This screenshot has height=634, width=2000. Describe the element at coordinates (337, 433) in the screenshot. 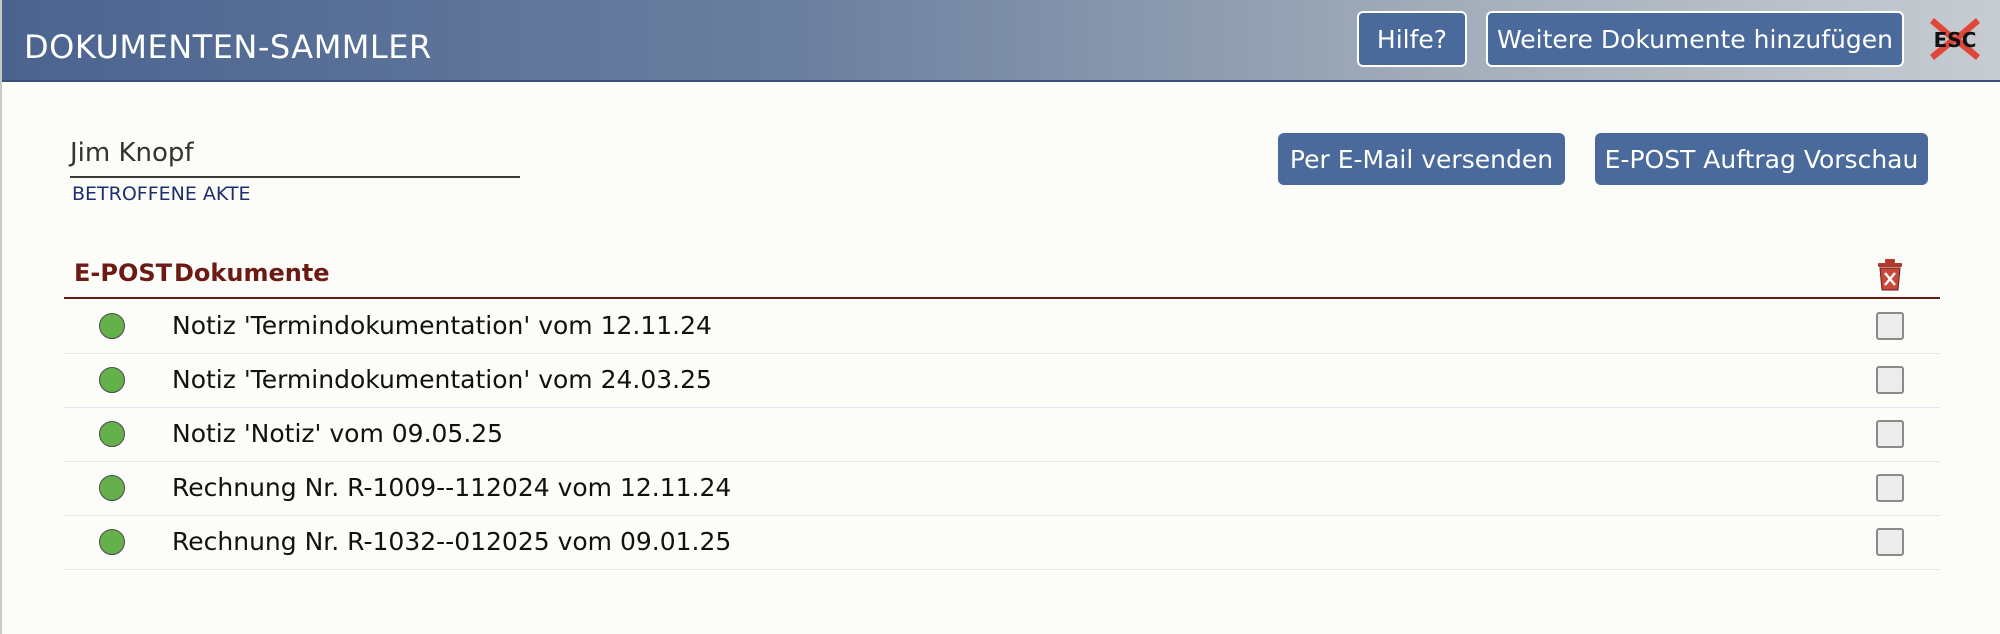

I see `document-label: Notiz 'Notiz' vom 09.05.25` at that location.